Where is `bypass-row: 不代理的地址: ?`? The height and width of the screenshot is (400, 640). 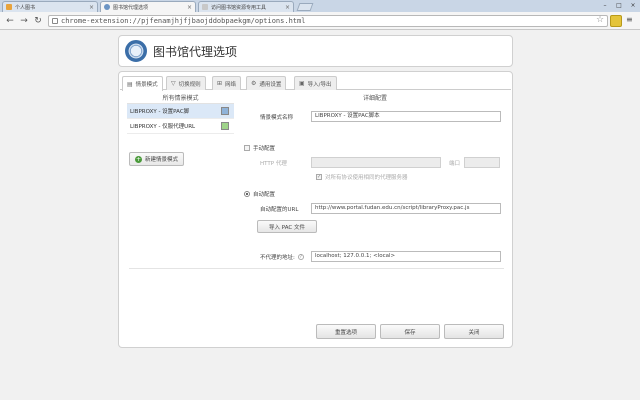 bypass-row: 不代理的地址: ? is located at coordinates (282, 257).